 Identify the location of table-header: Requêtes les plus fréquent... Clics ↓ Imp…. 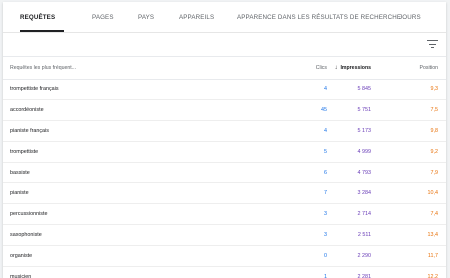
(224, 68).